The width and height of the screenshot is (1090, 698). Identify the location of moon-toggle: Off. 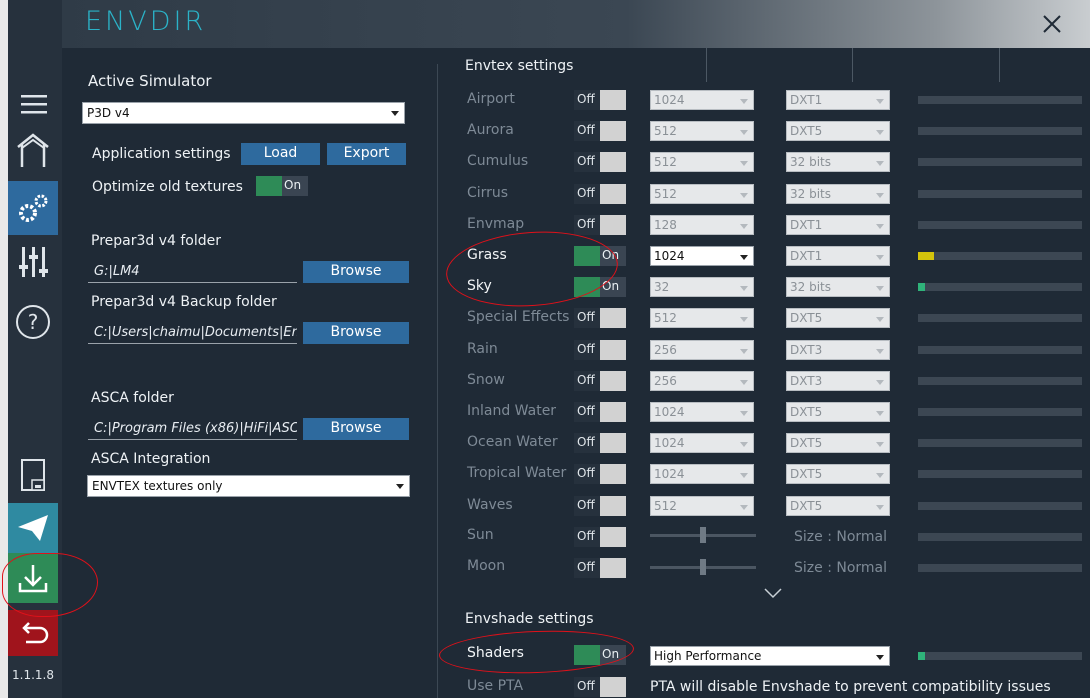
(600, 568).